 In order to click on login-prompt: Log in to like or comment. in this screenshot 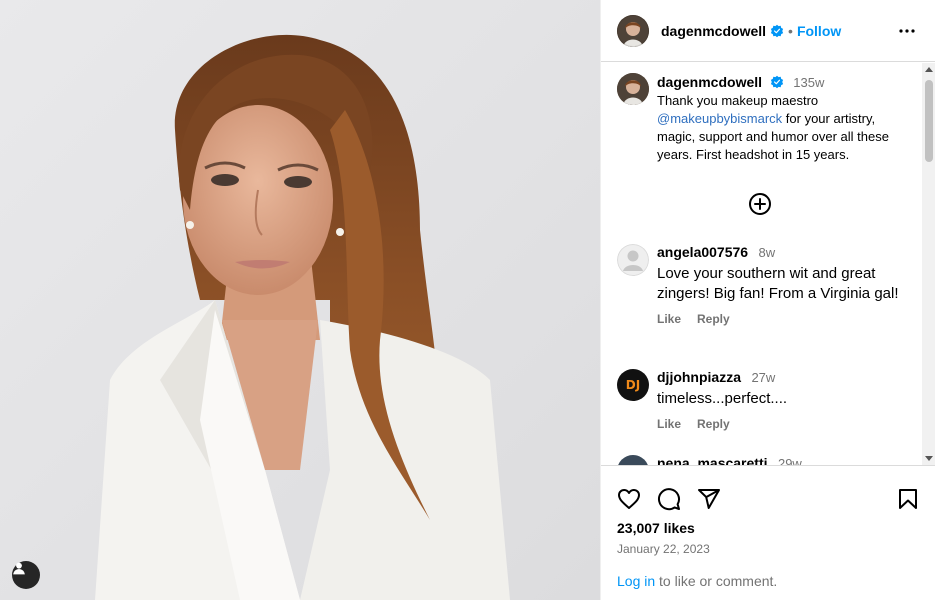, I will do `click(697, 581)`.